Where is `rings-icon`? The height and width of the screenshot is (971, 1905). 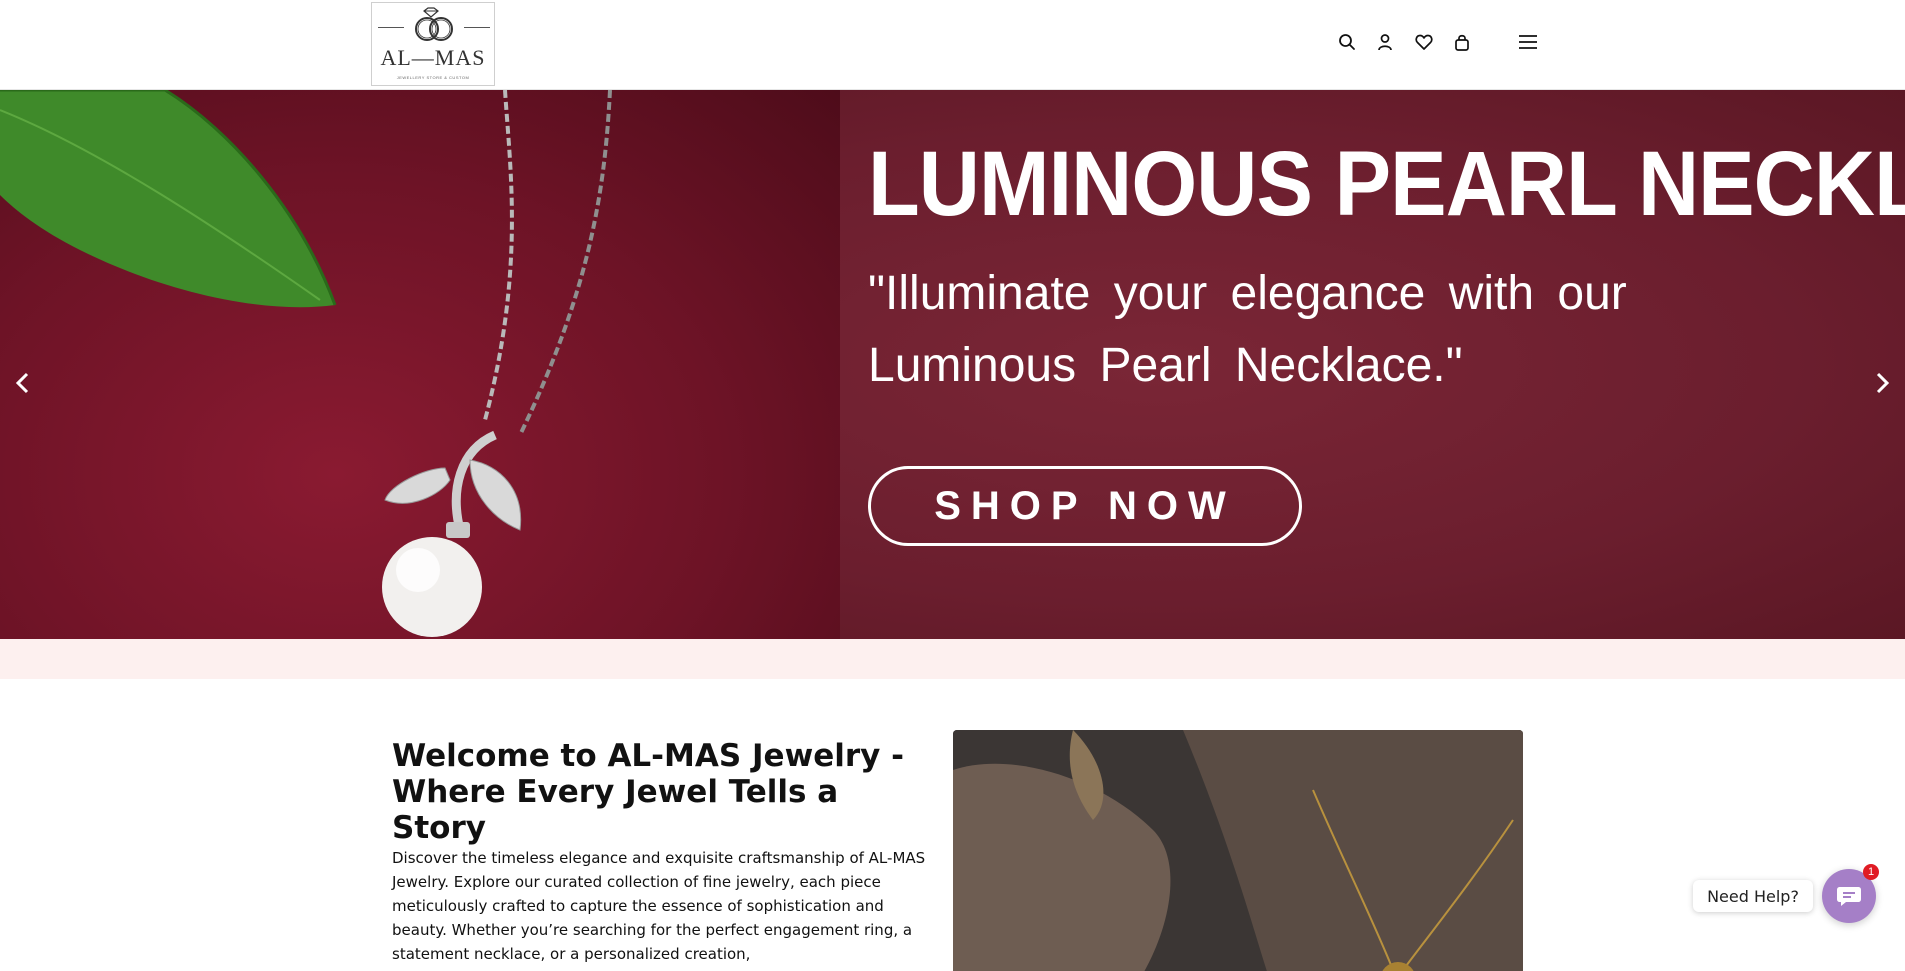 rings-icon is located at coordinates (434, 24).